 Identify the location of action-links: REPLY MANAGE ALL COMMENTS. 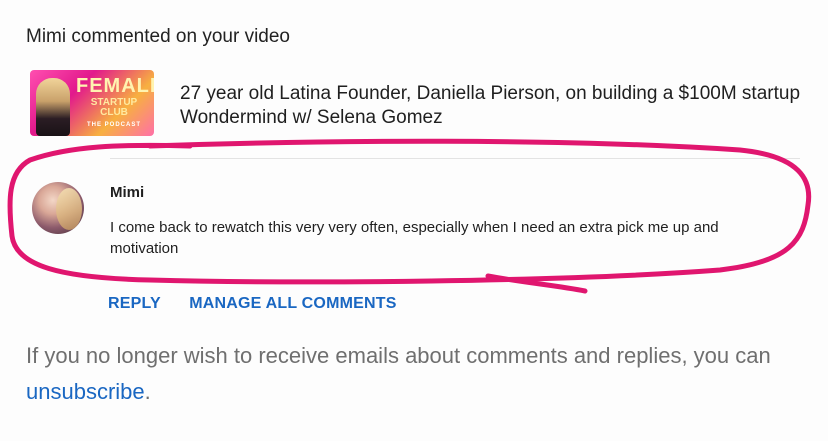
(252, 304).